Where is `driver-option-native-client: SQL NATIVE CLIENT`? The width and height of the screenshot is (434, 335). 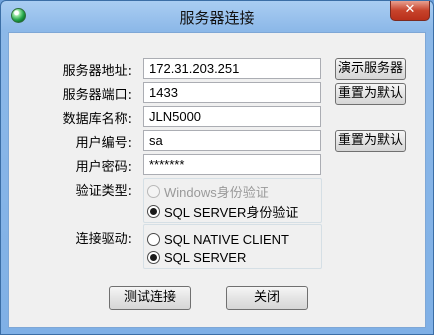
driver-option-native-client: SQL NATIVE CLIENT is located at coordinates (218, 239).